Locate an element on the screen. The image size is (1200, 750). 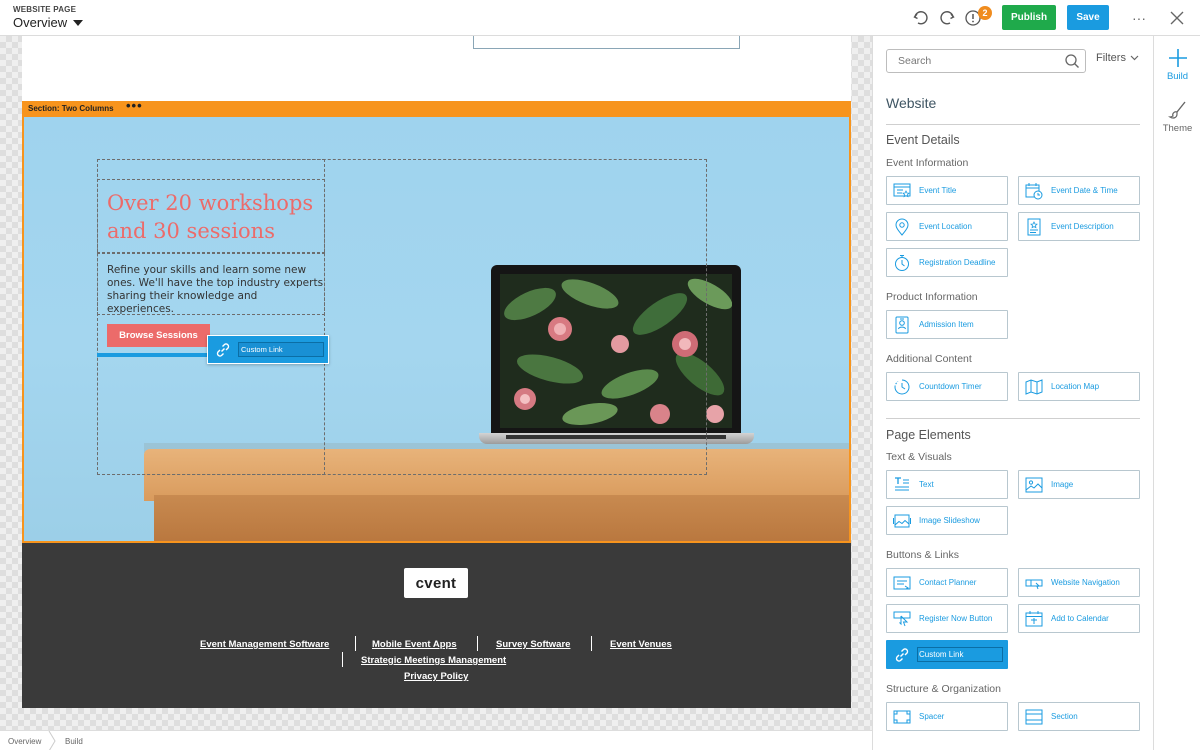
footer-link-survey-software: Survey Software is located at coordinates (533, 644).